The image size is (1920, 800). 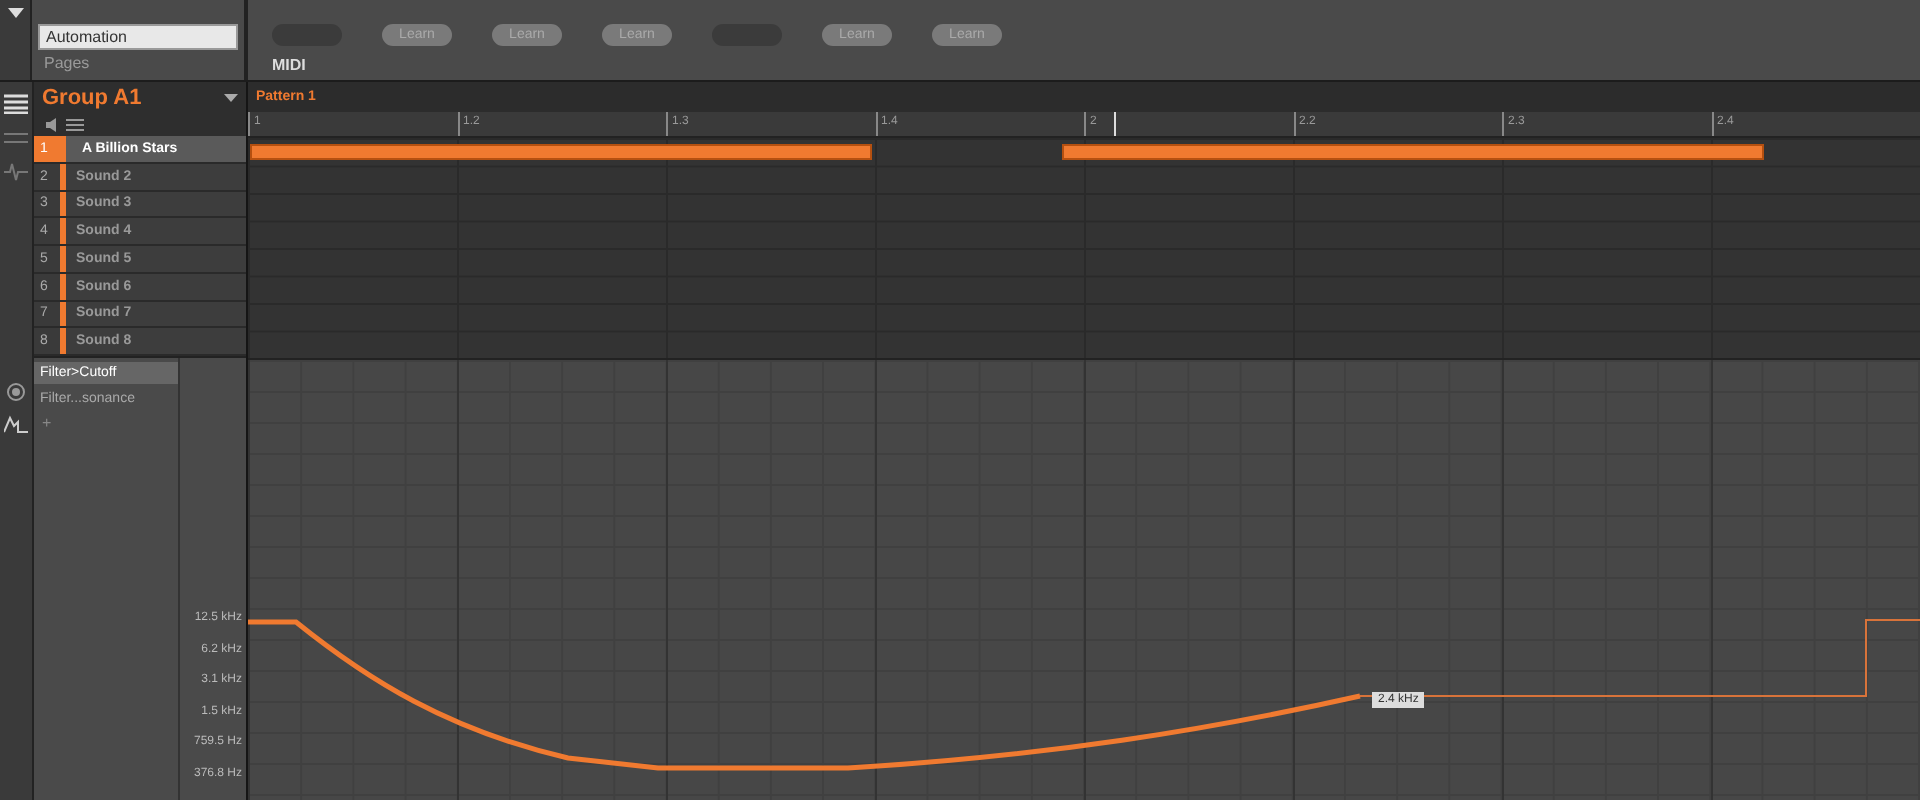 What do you see at coordinates (16, 392) in the screenshot?
I see `knob-icon` at bounding box center [16, 392].